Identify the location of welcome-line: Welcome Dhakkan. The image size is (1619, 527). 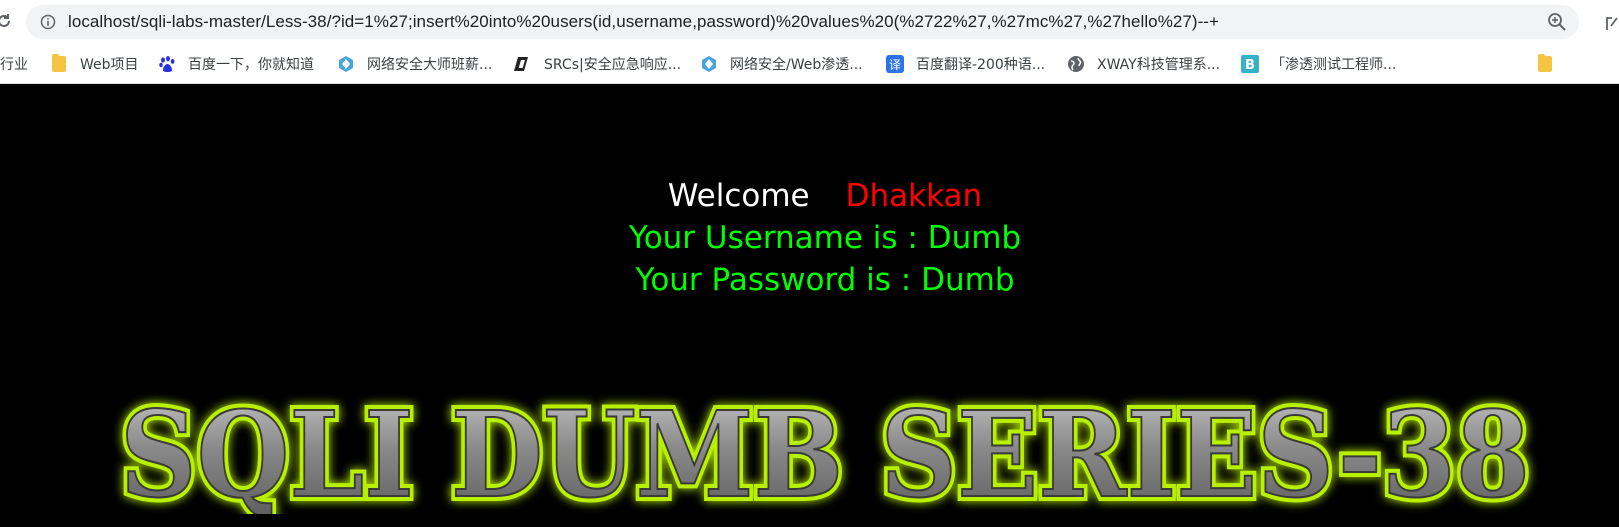
(809, 196).